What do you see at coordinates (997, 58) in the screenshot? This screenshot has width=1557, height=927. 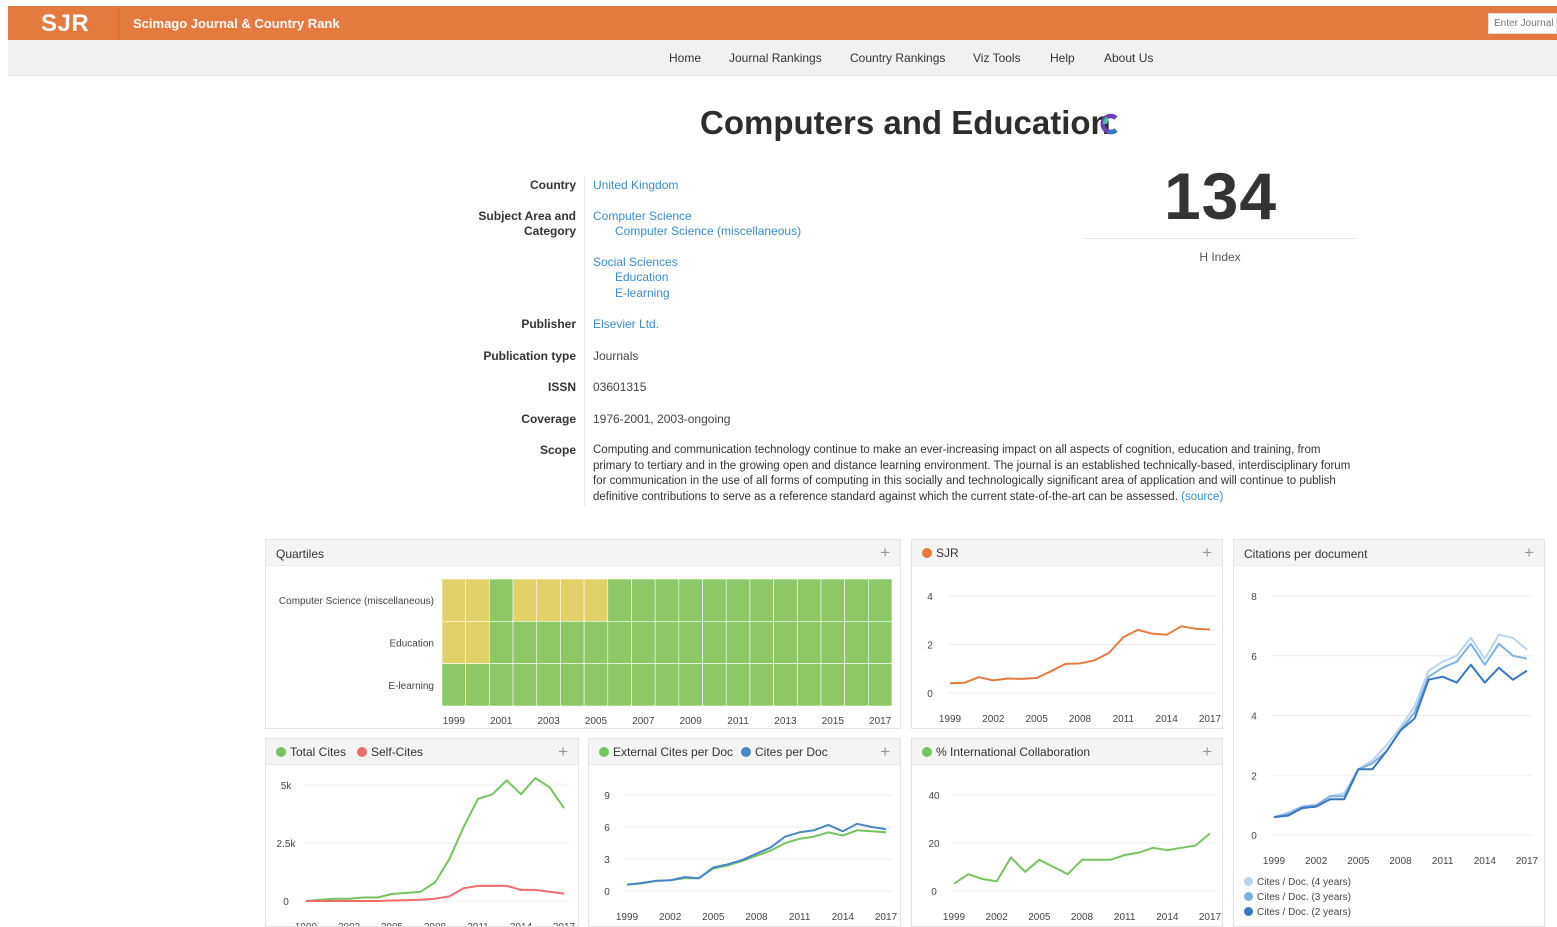 I see `nav-viz-tools: Viz Tools` at bounding box center [997, 58].